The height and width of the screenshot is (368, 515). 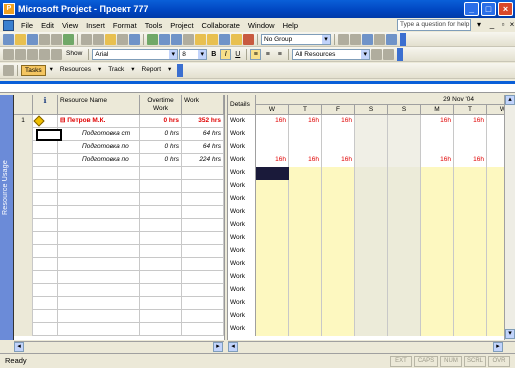 What do you see at coordinates (135, 54) in the screenshot?
I see `font-name-combo: Arial` at bounding box center [135, 54].